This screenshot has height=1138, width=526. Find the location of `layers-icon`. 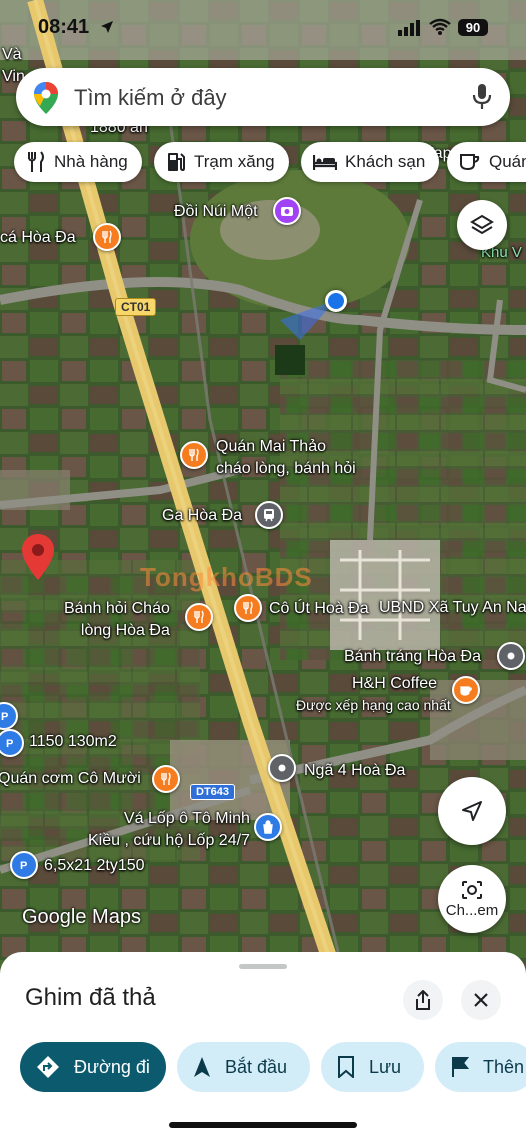

layers-icon is located at coordinates (482, 224).